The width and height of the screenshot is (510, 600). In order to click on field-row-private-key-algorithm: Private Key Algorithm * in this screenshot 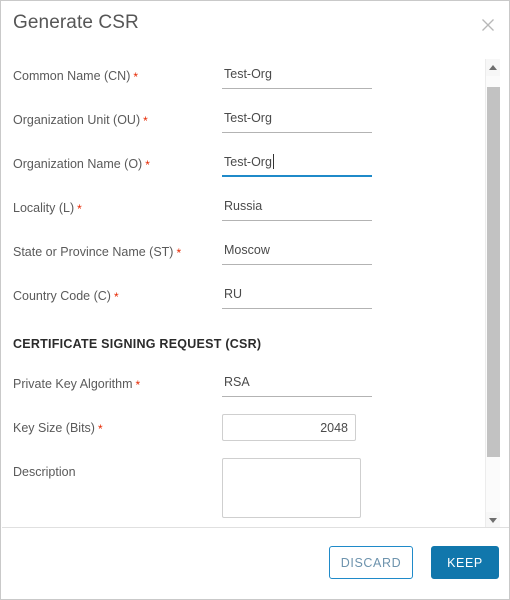, I will do `click(242, 387)`.